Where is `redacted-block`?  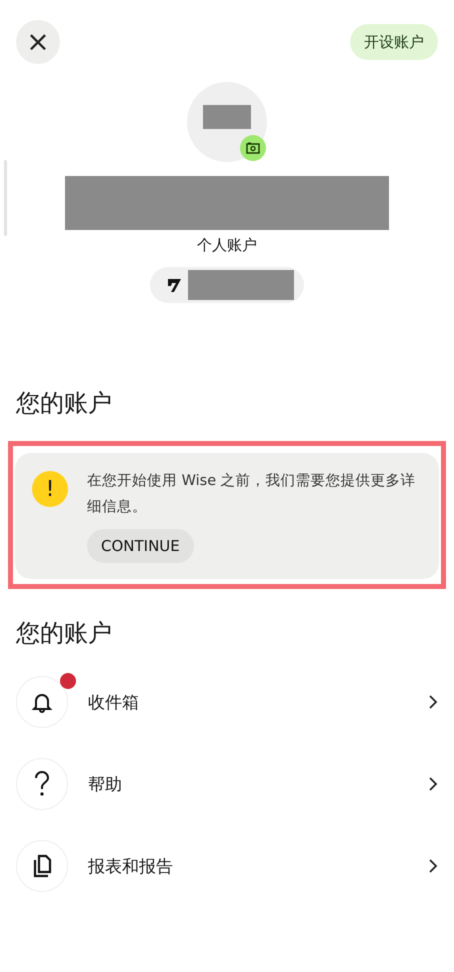 redacted-block is located at coordinates (227, 117).